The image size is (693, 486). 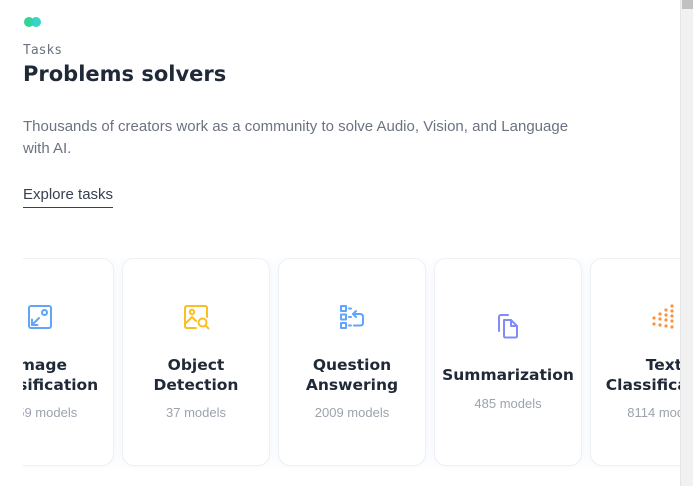 What do you see at coordinates (125, 74) in the screenshot?
I see `page-title: Problems solvers` at bounding box center [125, 74].